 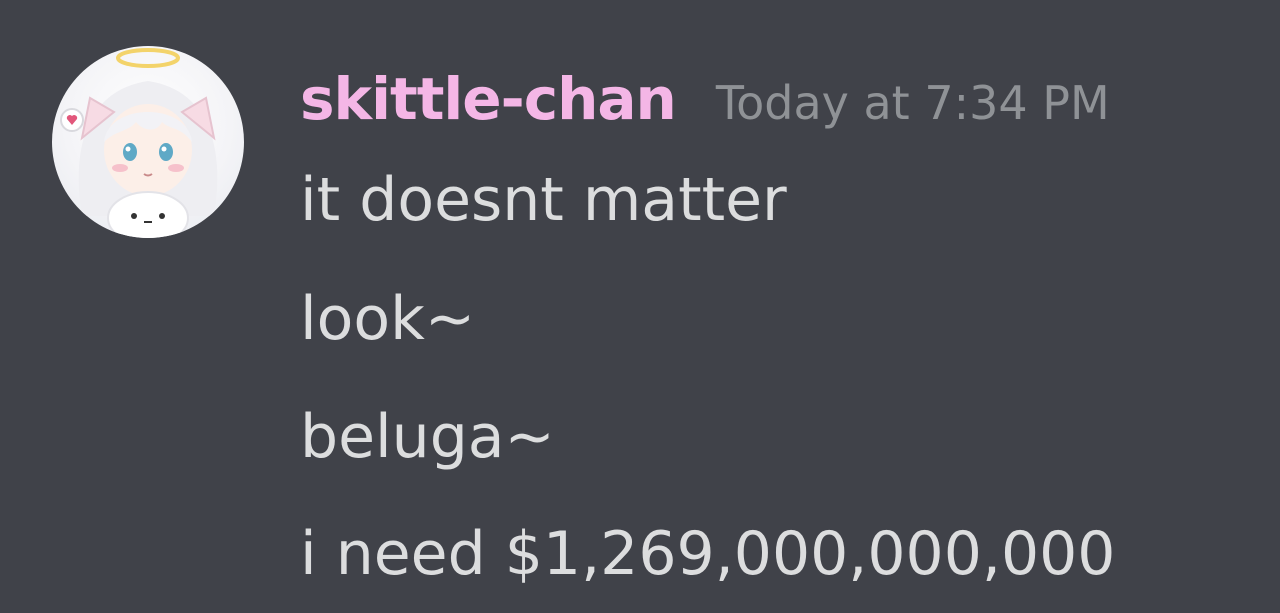 What do you see at coordinates (139, 143) in the screenshot?
I see `anime-girl-avatar-icon` at bounding box center [139, 143].